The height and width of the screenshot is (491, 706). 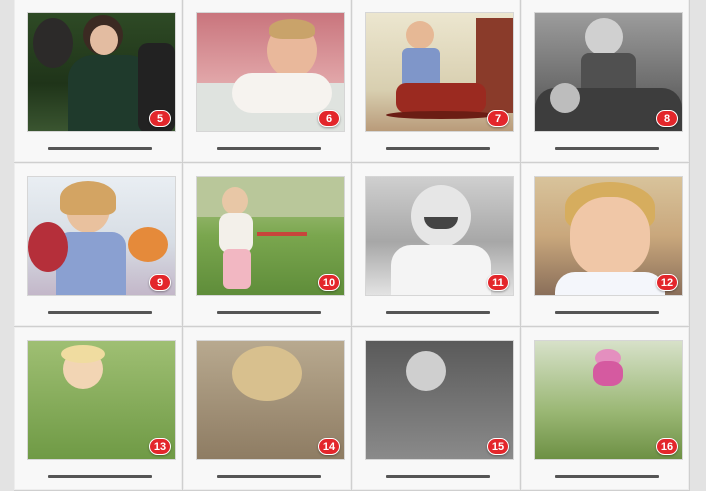 I want to click on photo-thumbnail: 6, so click(x=270, y=72).